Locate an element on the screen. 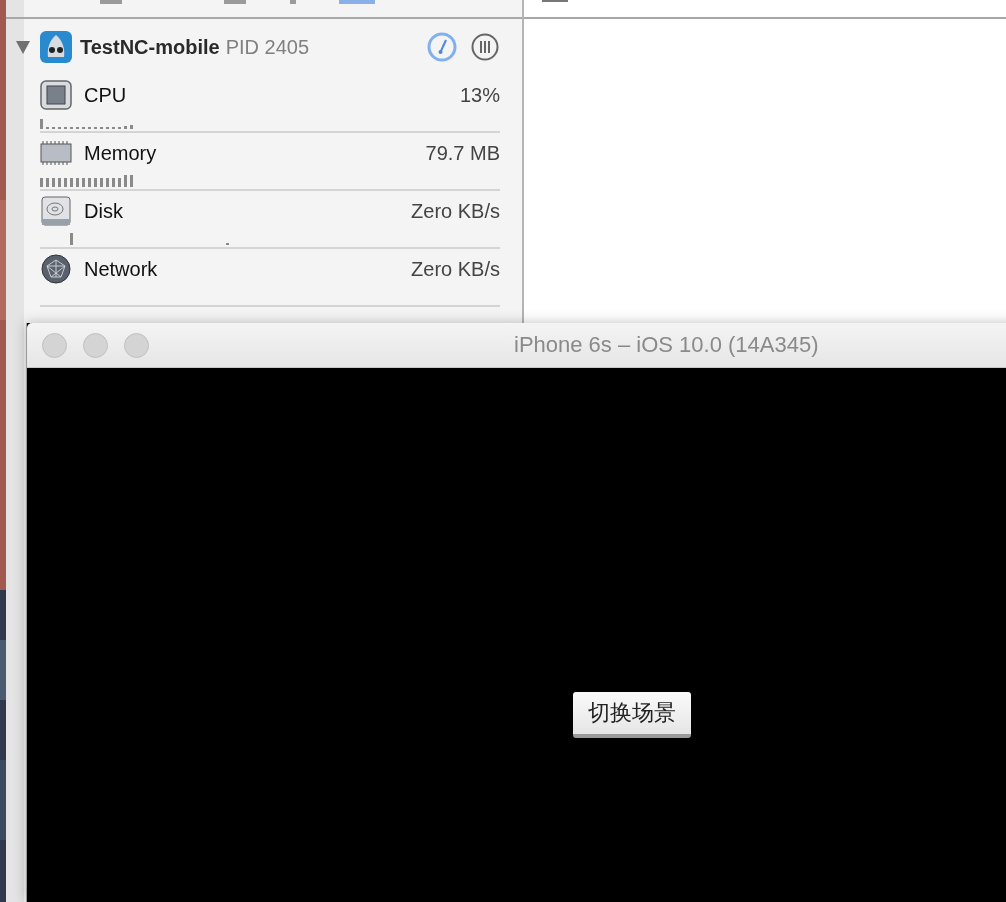 This screenshot has width=1006, height=902. gauge-icon is located at coordinates (442, 47).